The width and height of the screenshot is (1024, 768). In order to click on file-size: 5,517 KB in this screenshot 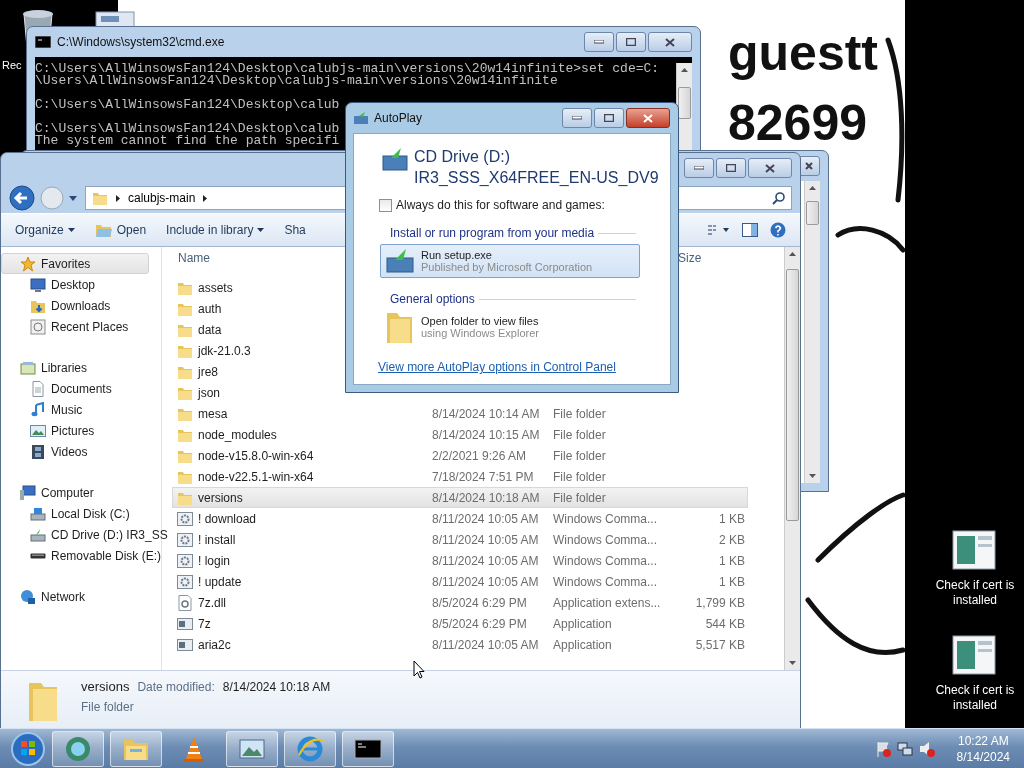, I will do `click(720, 644)`.